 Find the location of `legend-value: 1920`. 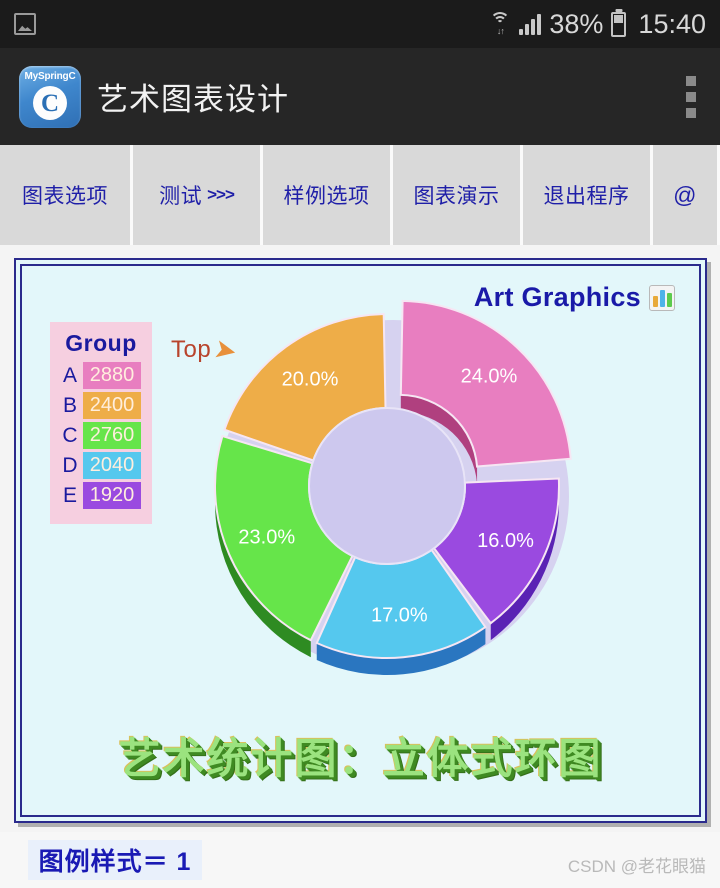

legend-value: 1920 is located at coordinates (112, 495).